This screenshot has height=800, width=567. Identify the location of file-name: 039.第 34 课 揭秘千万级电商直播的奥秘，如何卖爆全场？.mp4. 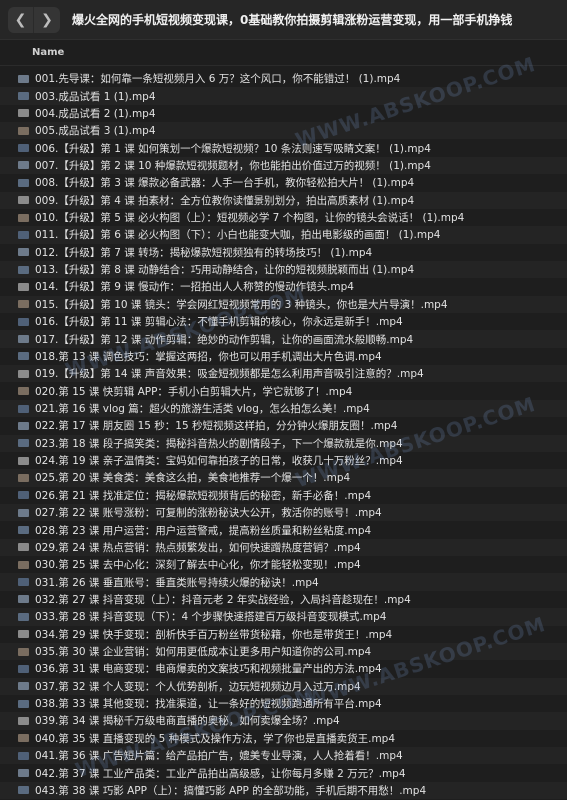
(187, 721).